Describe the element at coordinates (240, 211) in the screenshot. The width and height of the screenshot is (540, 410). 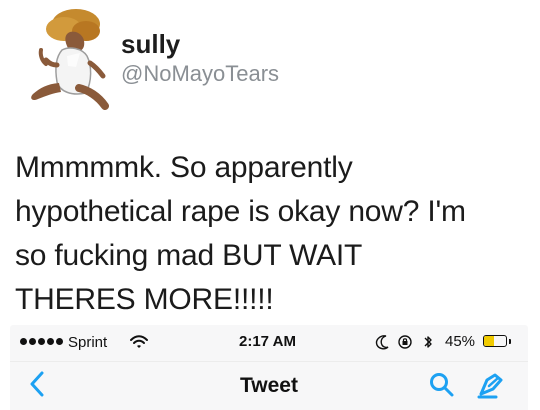
I see `tweet-line-2: hypothetical rape is okay now? I'm` at that location.